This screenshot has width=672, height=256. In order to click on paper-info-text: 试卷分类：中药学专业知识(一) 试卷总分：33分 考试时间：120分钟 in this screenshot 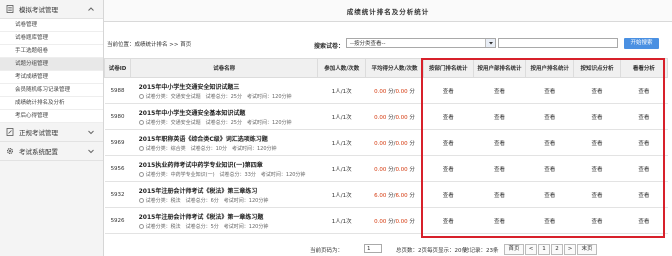, I will do `click(225, 174)`.